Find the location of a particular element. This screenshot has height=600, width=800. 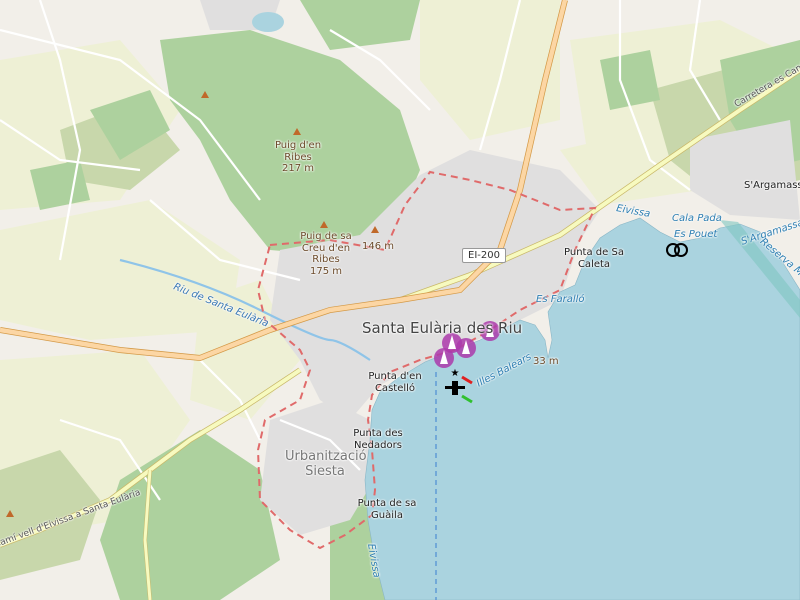

es-farallo-label: Es Faralló is located at coordinates (560, 299).